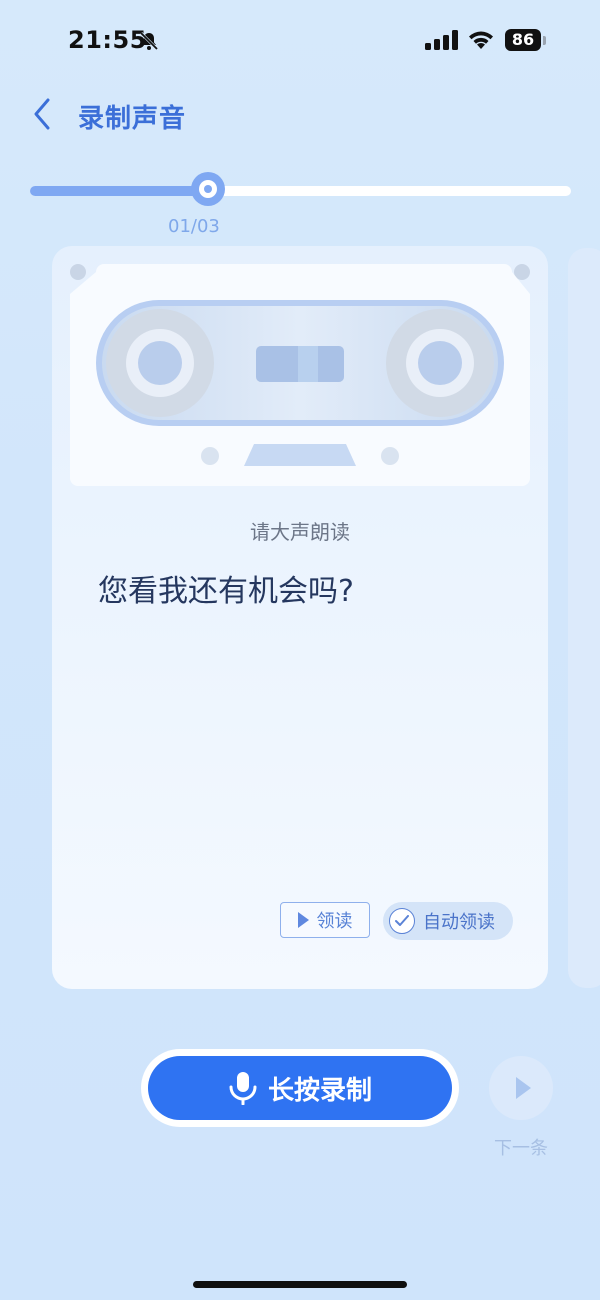  What do you see at coordinates (303, 920) in the screenshot?
I see `play-icon` at bounding box center [303, 920].